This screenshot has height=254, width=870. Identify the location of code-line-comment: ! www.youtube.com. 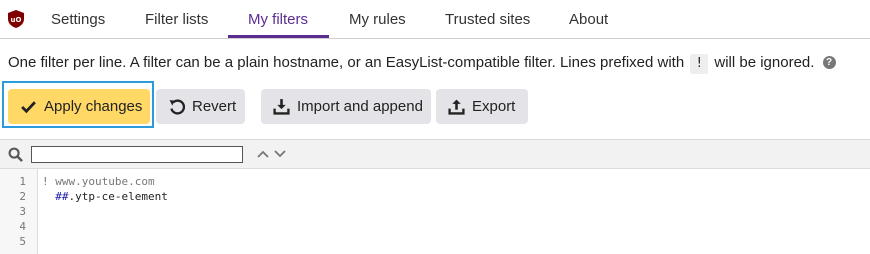
(98, 181).